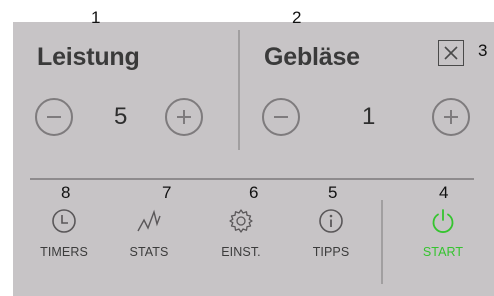  Describe the element at coordinates (331, 252) in the screenshot. I see `nav-tips-label: TIPPS` at that location.